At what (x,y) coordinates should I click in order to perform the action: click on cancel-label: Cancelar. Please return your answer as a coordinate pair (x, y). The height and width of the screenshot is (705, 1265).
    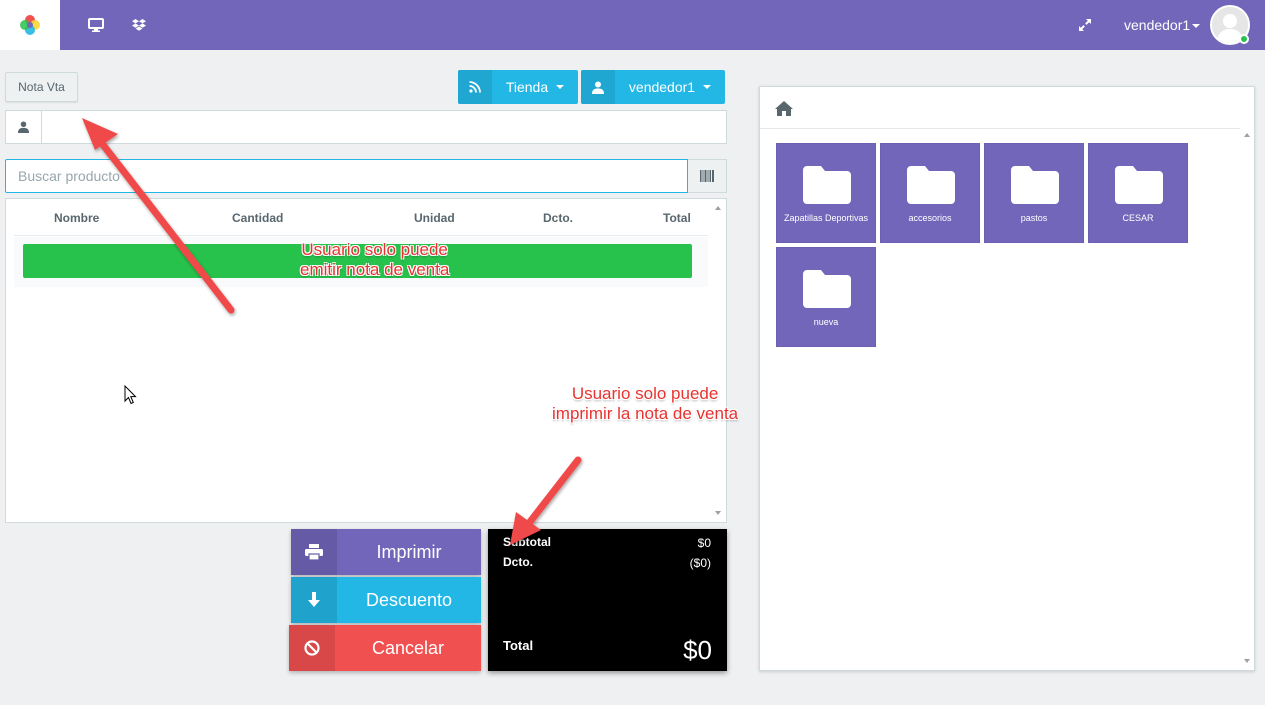
    Looking at the image, I should click on (408, 647).